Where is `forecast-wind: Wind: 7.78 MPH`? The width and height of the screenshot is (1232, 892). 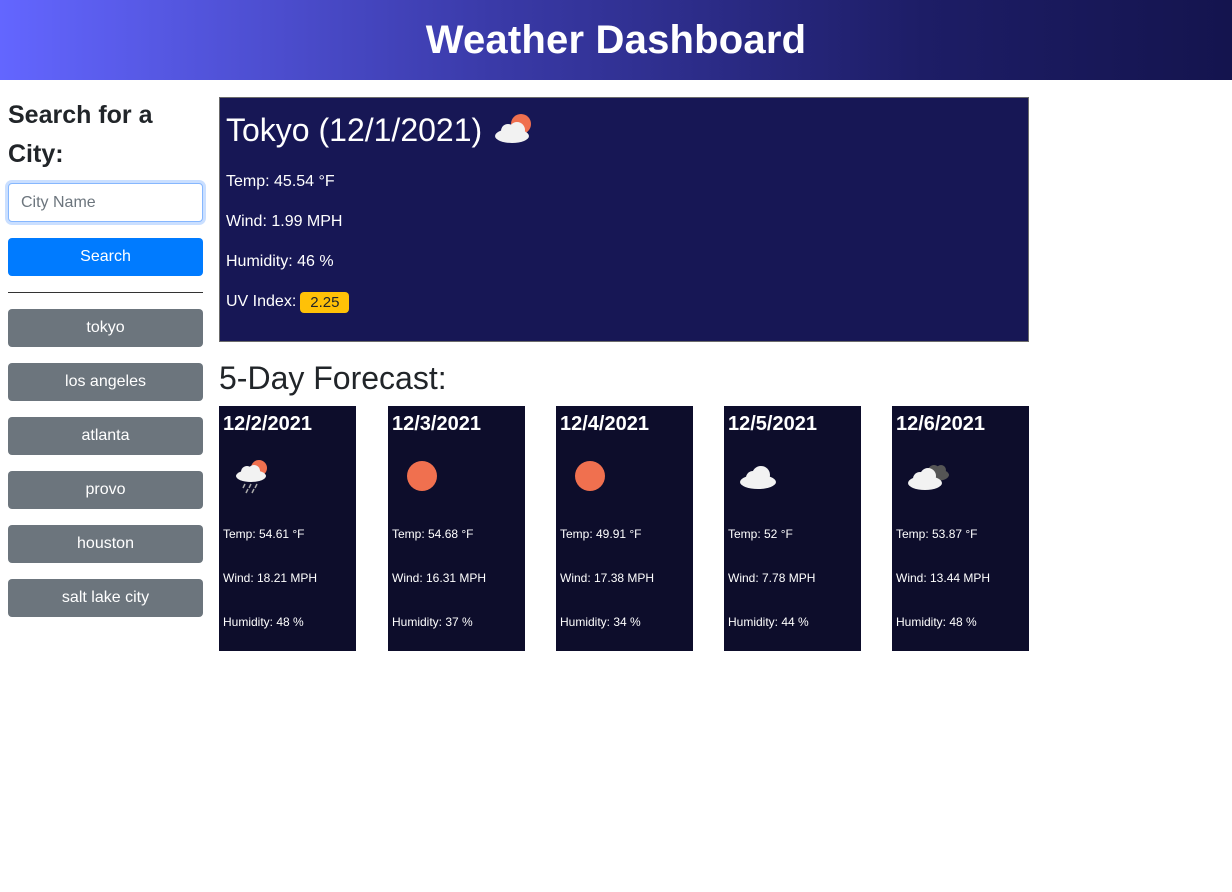 forecast-wind: Wind: 7.78 MPH is located at coordinates (772, 578).